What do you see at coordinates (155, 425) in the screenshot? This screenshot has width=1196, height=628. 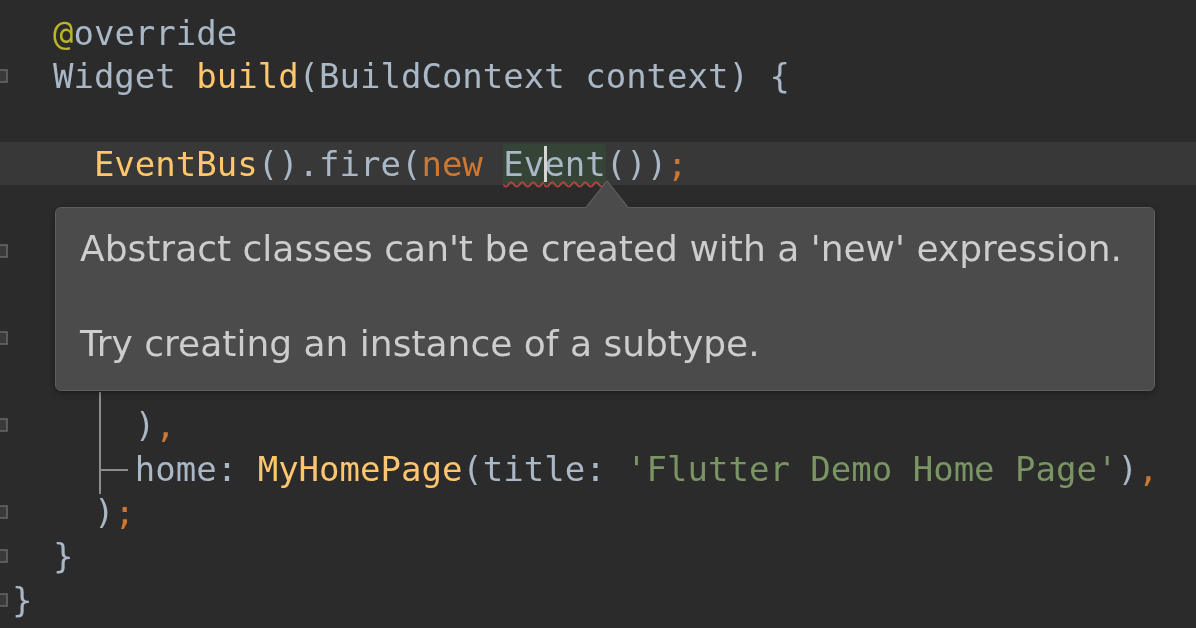 I see `code-line: ),` at bounding box center [155, 425].